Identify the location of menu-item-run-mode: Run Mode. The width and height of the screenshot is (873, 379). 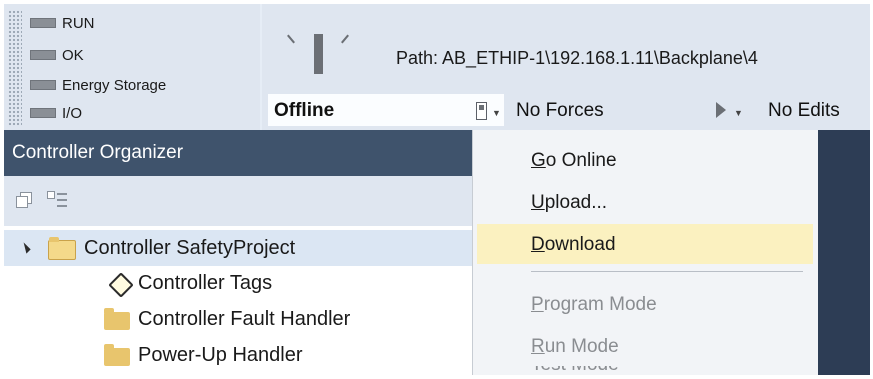
(645, 346).